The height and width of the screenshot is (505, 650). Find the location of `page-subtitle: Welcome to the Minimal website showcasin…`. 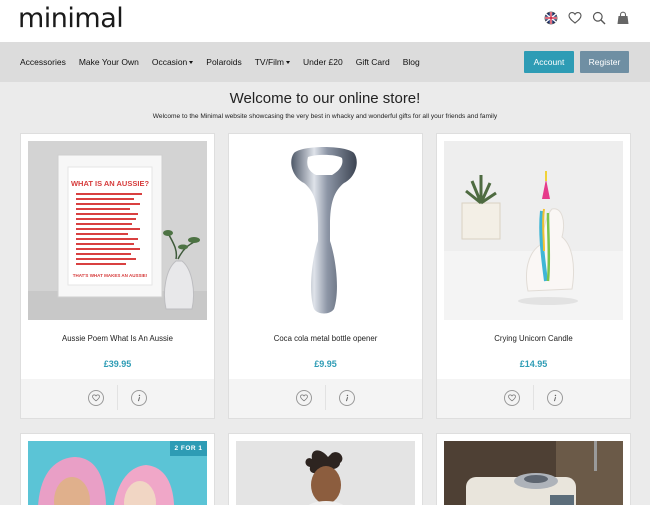

page-subtitle: Welcome to the Minimal website showcasin… is located at coordinates (325, 116).